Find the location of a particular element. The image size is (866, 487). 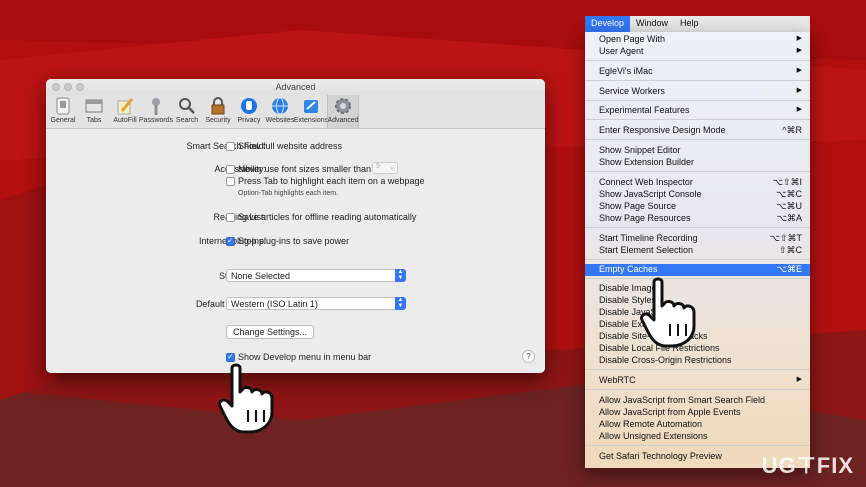

window-title: Advanced is located at coordinates (295, 87).